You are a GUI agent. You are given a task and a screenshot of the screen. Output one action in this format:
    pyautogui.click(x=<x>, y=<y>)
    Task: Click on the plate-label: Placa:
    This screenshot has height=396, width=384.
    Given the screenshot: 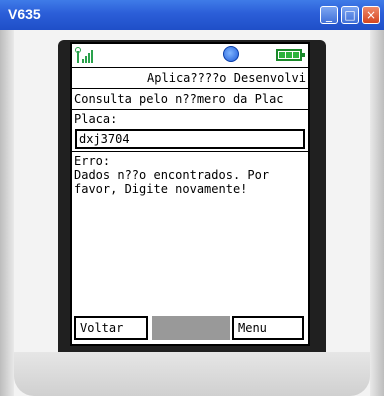 What is the action you would take?
    pyautogui.click(x=96, y=119)
    